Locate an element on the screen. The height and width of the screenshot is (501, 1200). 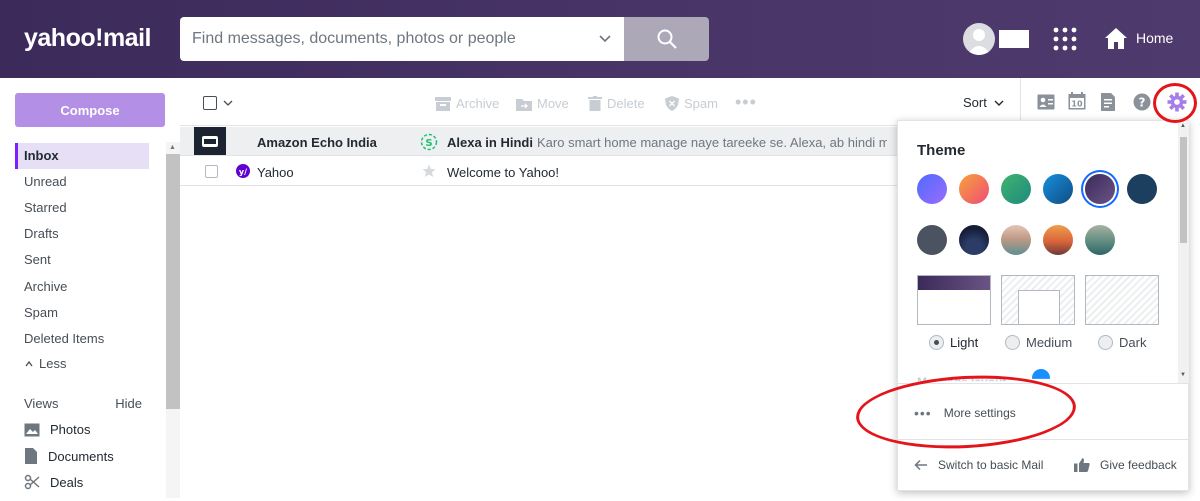
layout-dark-preview is located at coordinates (1122, 300).